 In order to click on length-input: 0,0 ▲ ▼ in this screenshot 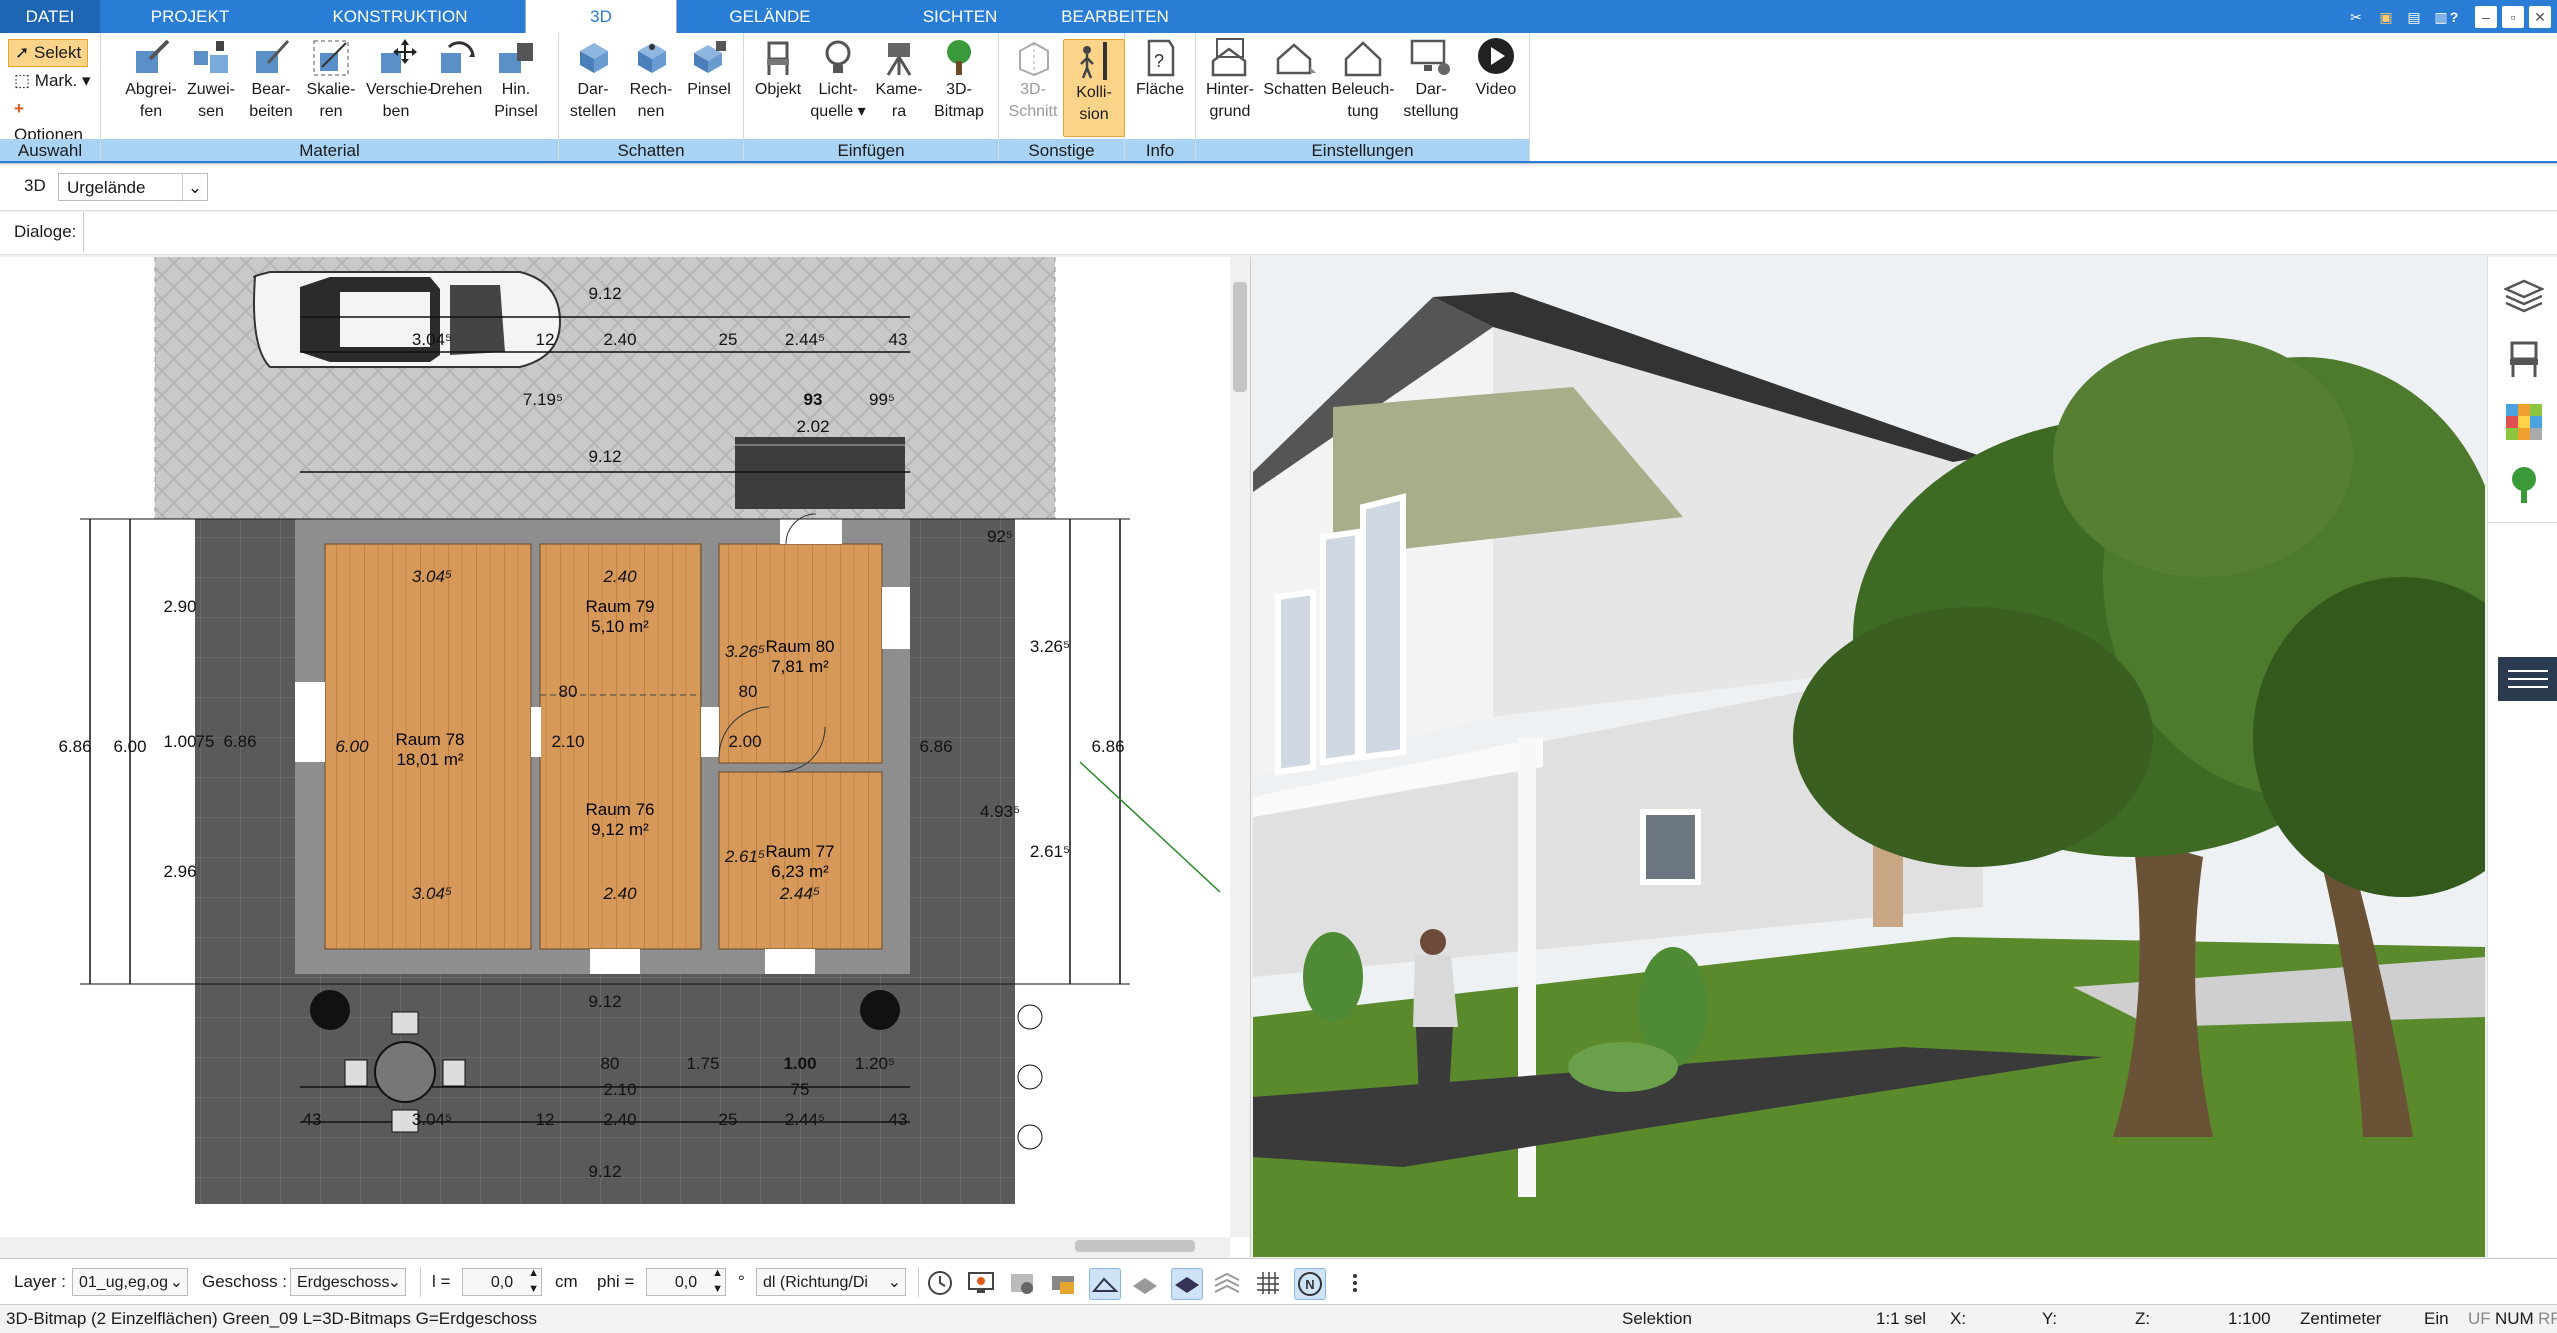, I will do `click(502, 1281)`.